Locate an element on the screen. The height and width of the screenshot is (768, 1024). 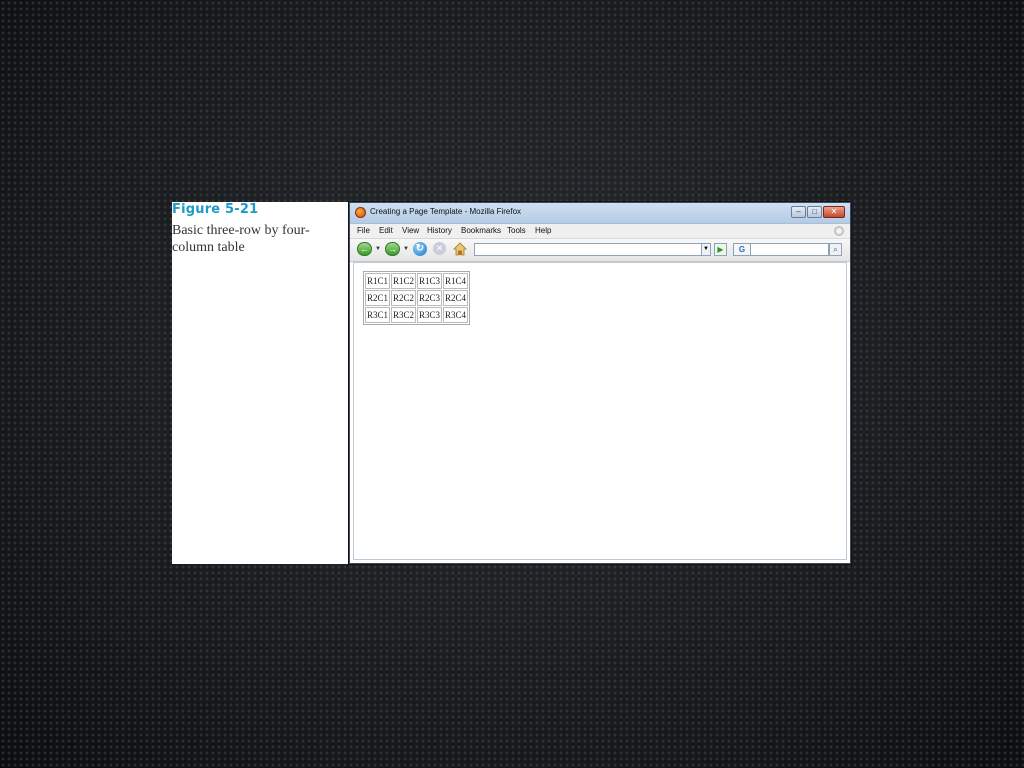
home-icon is located at coordinates (460, 249).